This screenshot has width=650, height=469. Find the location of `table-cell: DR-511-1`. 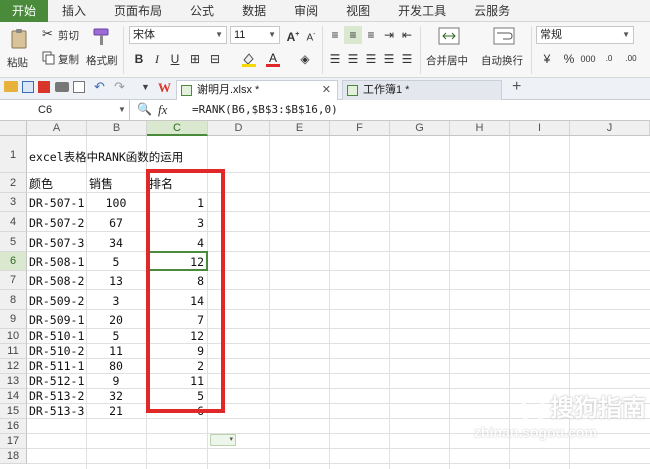

table-cell: DR-511-1 is located at coordinates (56, 366).